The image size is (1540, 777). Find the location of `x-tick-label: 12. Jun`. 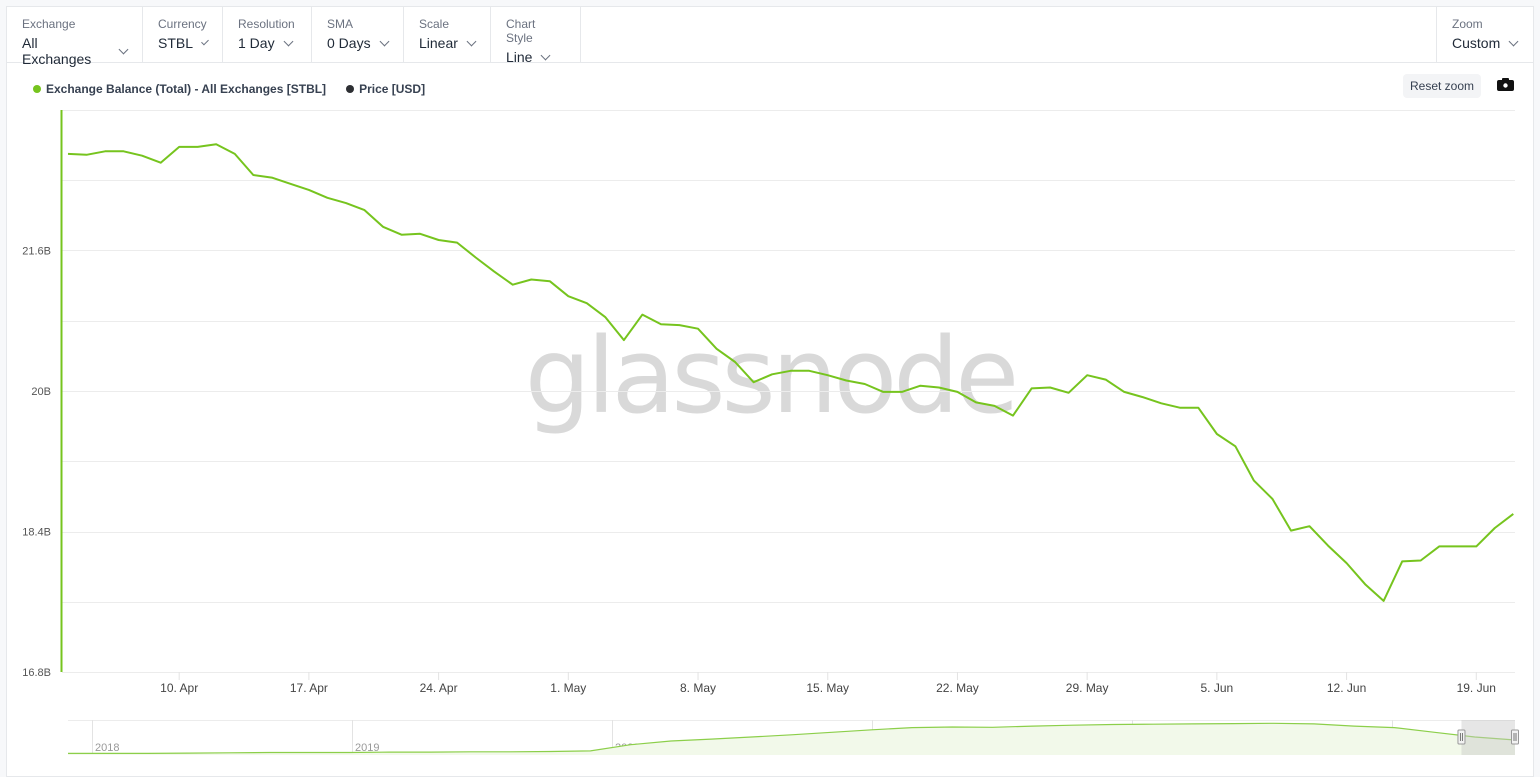

x-tick-label: 12. Jun is located at coordinates (1346, 688).